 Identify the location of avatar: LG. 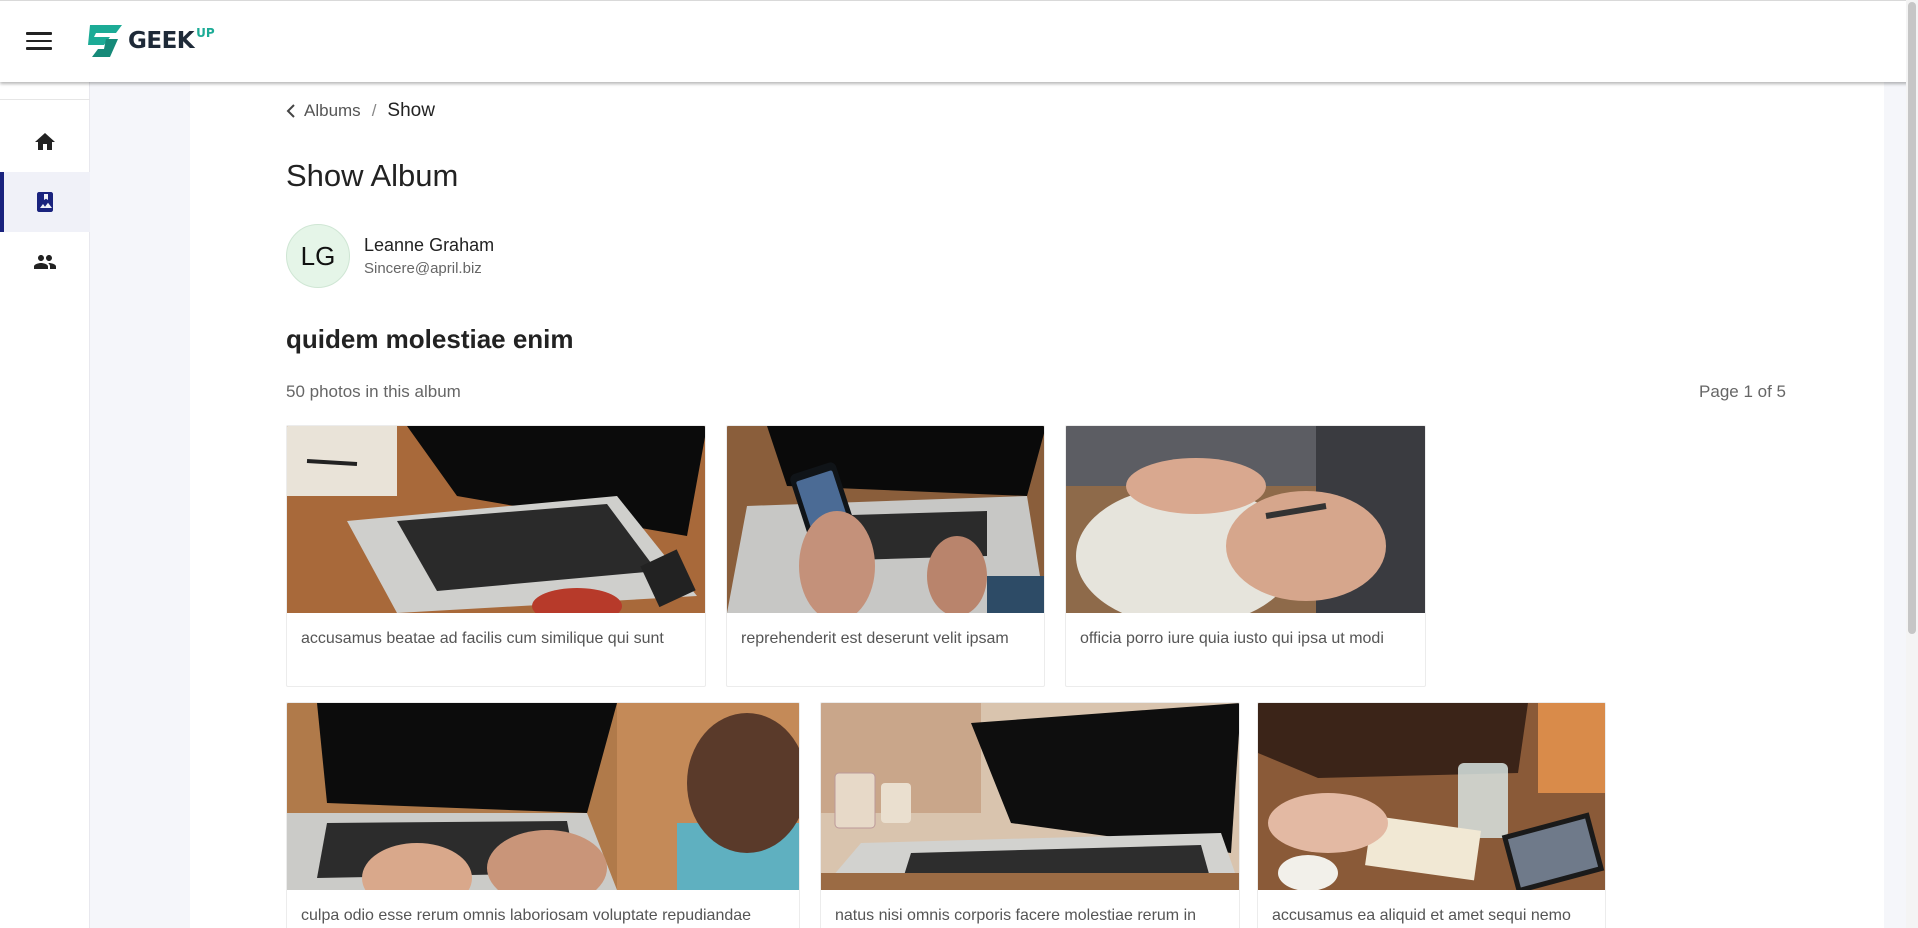
(318, 256).